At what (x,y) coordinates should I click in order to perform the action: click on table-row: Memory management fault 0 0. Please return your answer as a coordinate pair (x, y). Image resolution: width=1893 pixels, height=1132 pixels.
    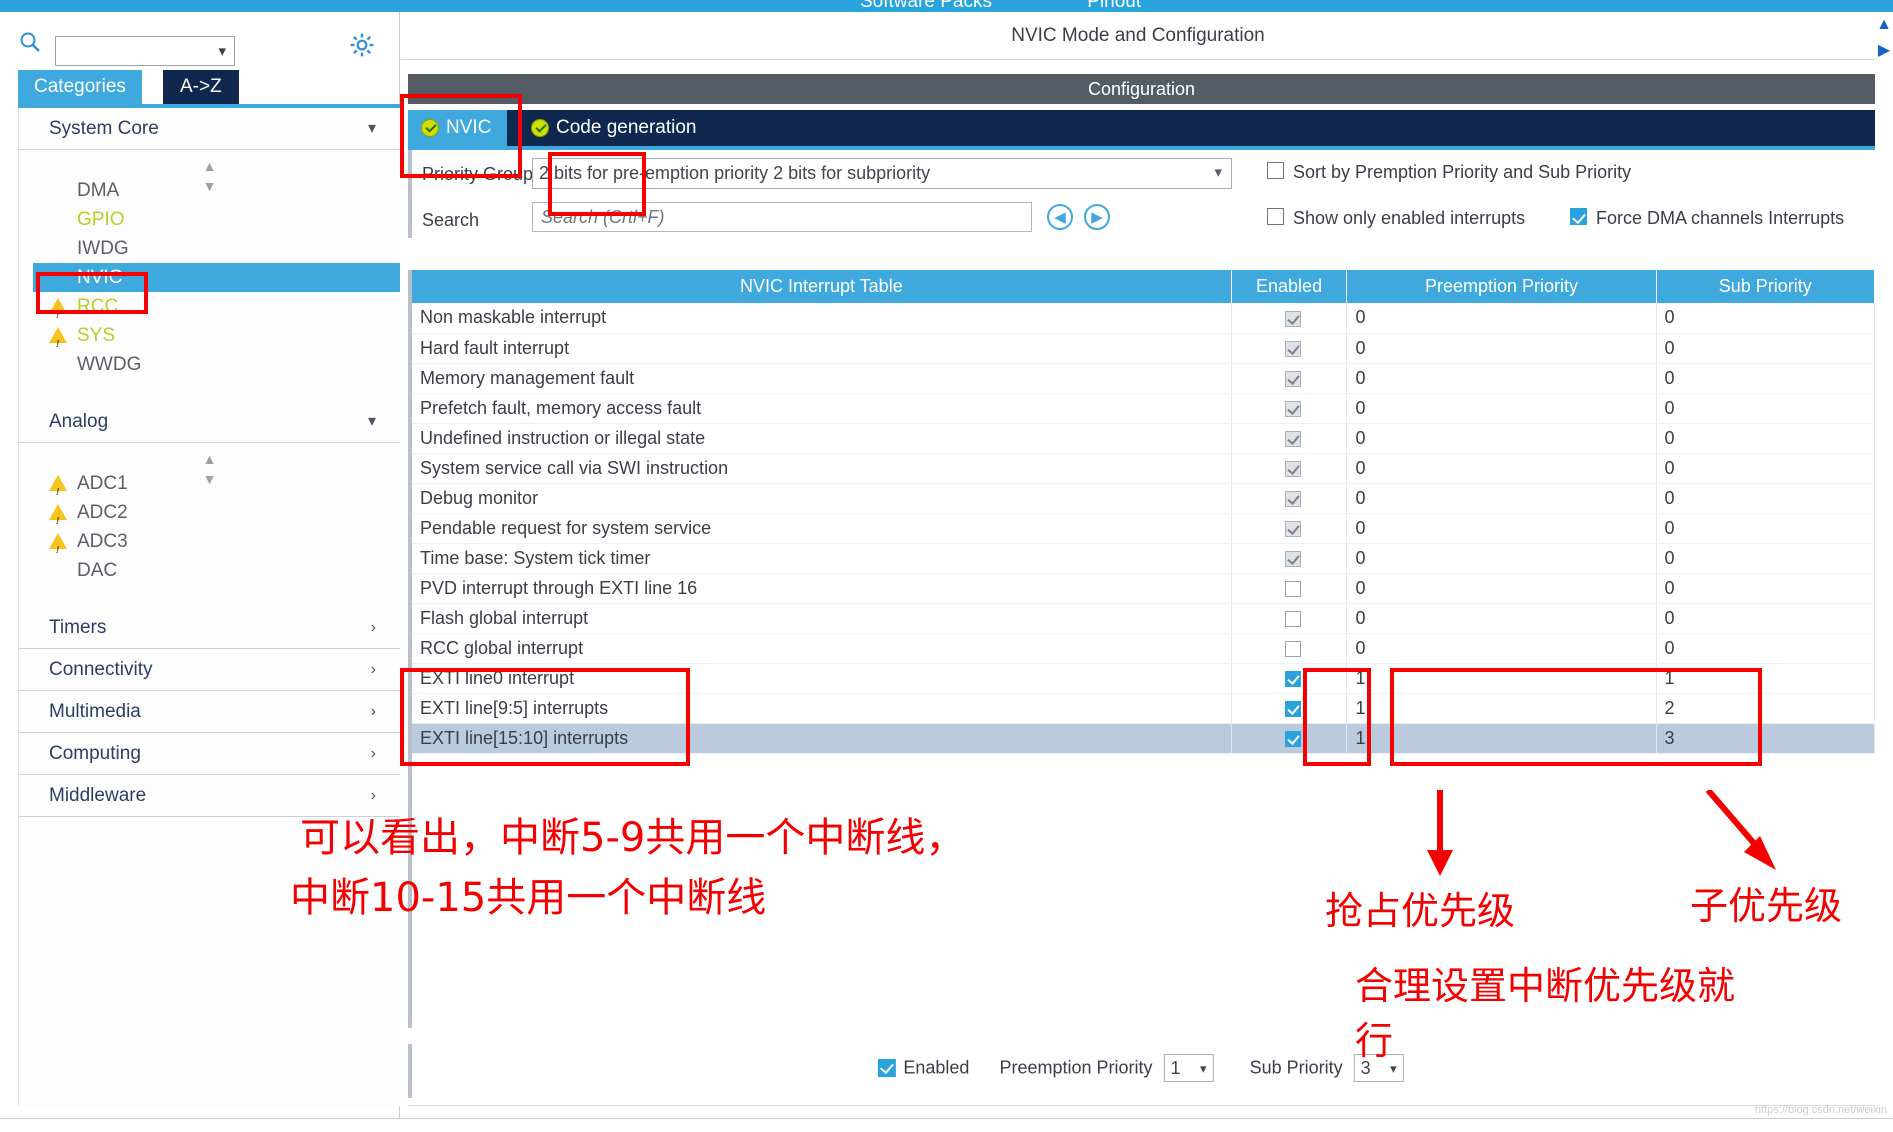
    Looking at the image, I should click on (1143, 378).